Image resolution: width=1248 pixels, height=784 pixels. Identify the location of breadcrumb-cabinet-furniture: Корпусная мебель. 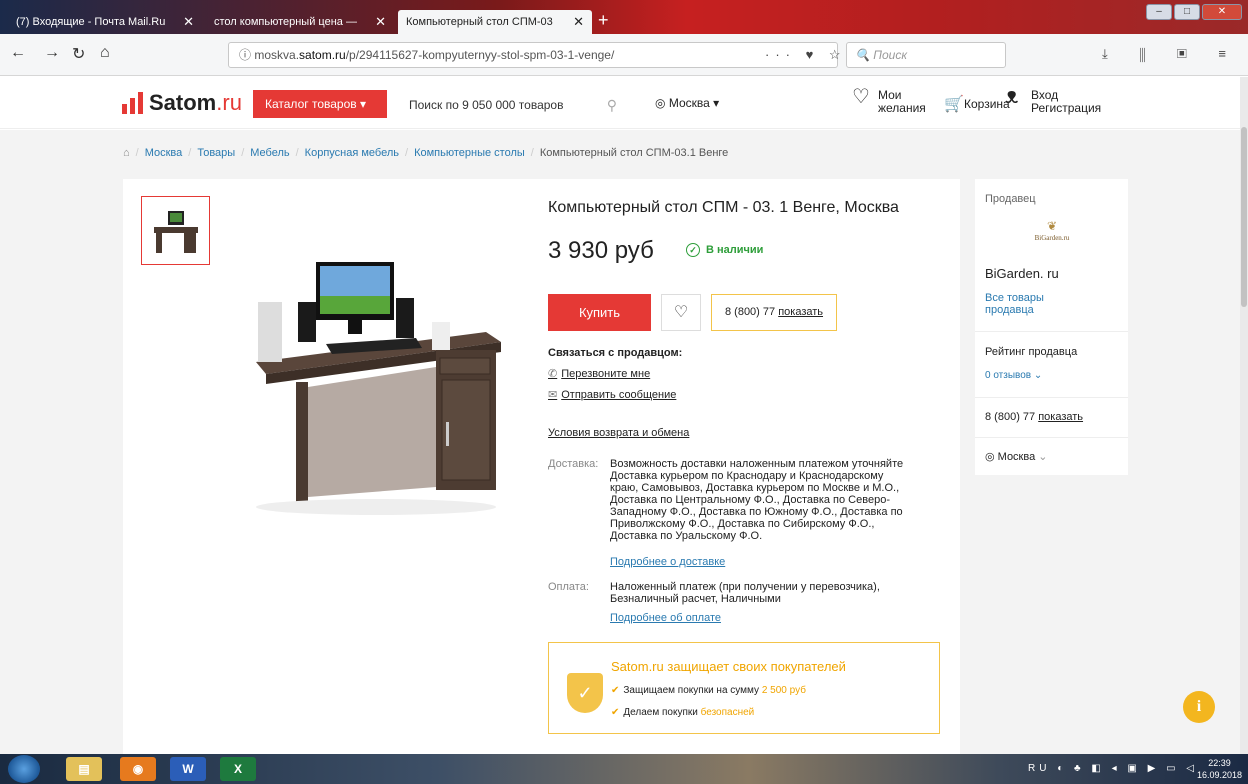
(352, 153).